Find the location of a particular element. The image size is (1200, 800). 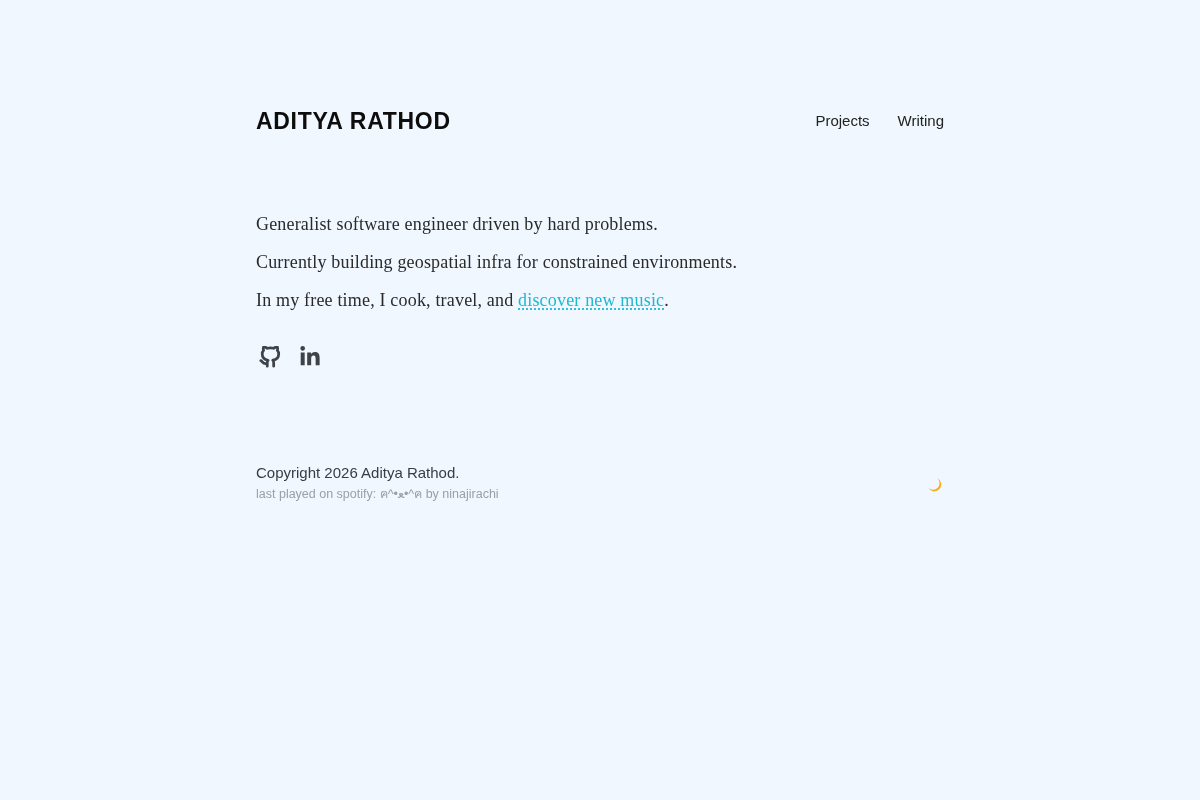

intro-text: Currently building geospatial infra for constrained environments. is located at coordinates (497, 262).